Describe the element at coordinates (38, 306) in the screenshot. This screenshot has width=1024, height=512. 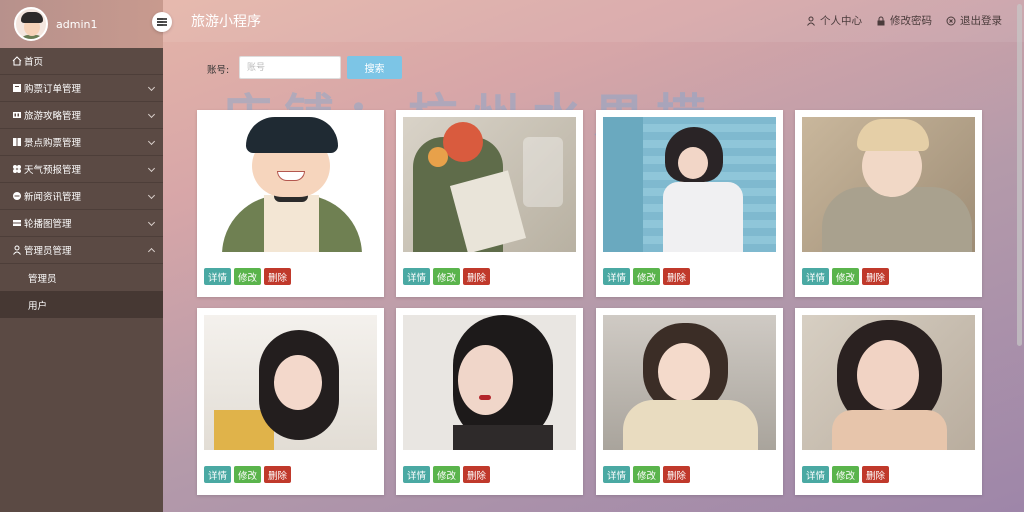
I see `submenu-item-label: 用户` at that location.